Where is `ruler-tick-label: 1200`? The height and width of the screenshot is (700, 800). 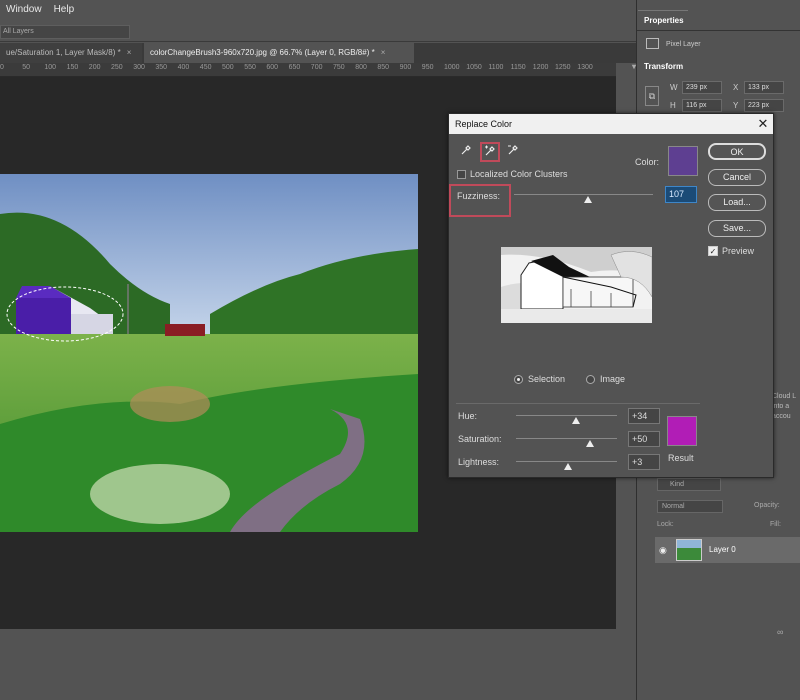 ruler-tick-label: 1200 is located at coordinates (540, 67).